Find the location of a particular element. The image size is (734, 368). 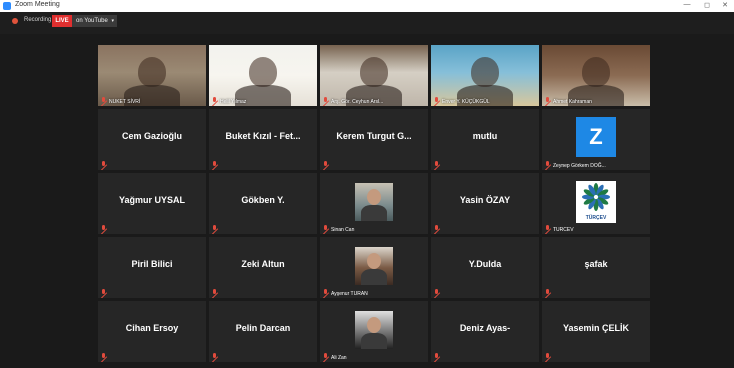

participant-tile: Helil Yılmaz is located at coordinates (263, 75).